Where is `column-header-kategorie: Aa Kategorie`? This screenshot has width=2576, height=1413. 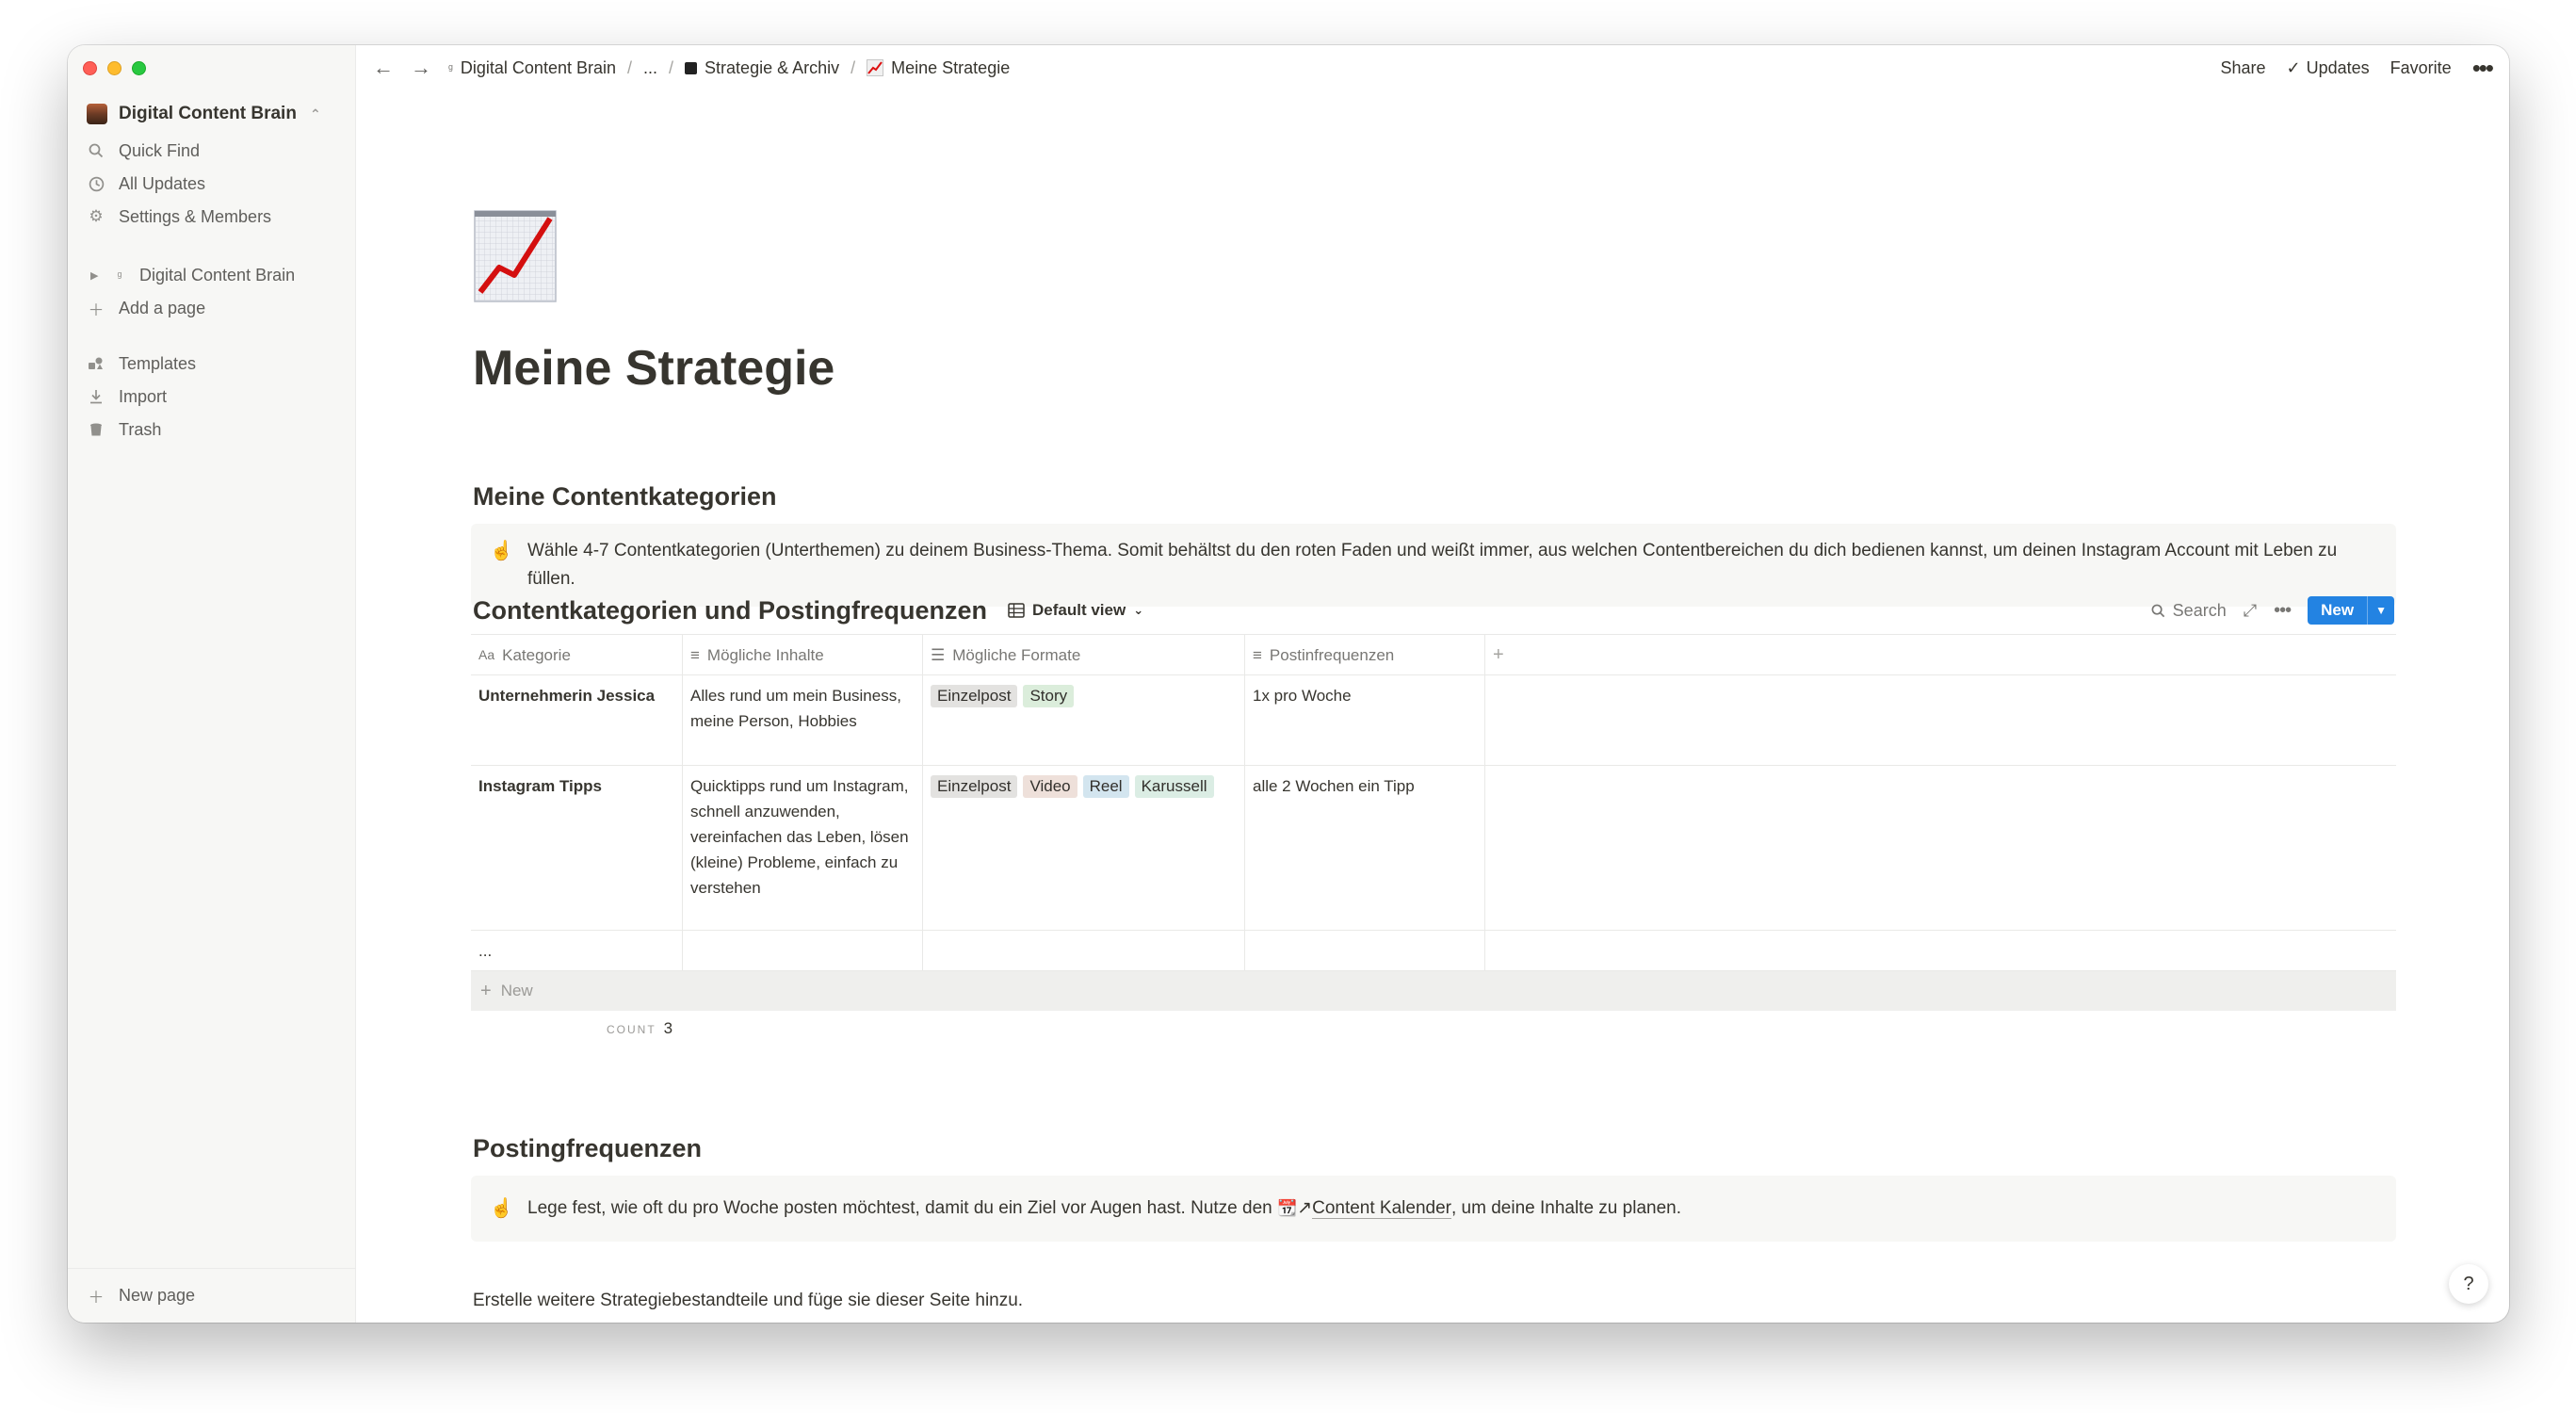 column-header-kategorie: Aa Kategorie is located at coordinates (577, 654).